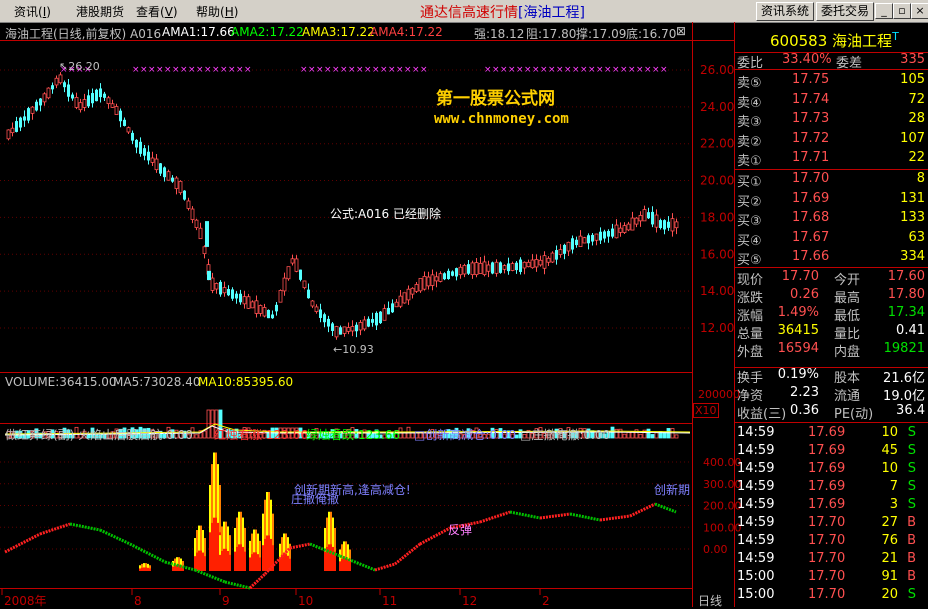 The height and width of the screenshot is (609, 928). I want to click on stat-value: 1.49%, so click(798, 312).